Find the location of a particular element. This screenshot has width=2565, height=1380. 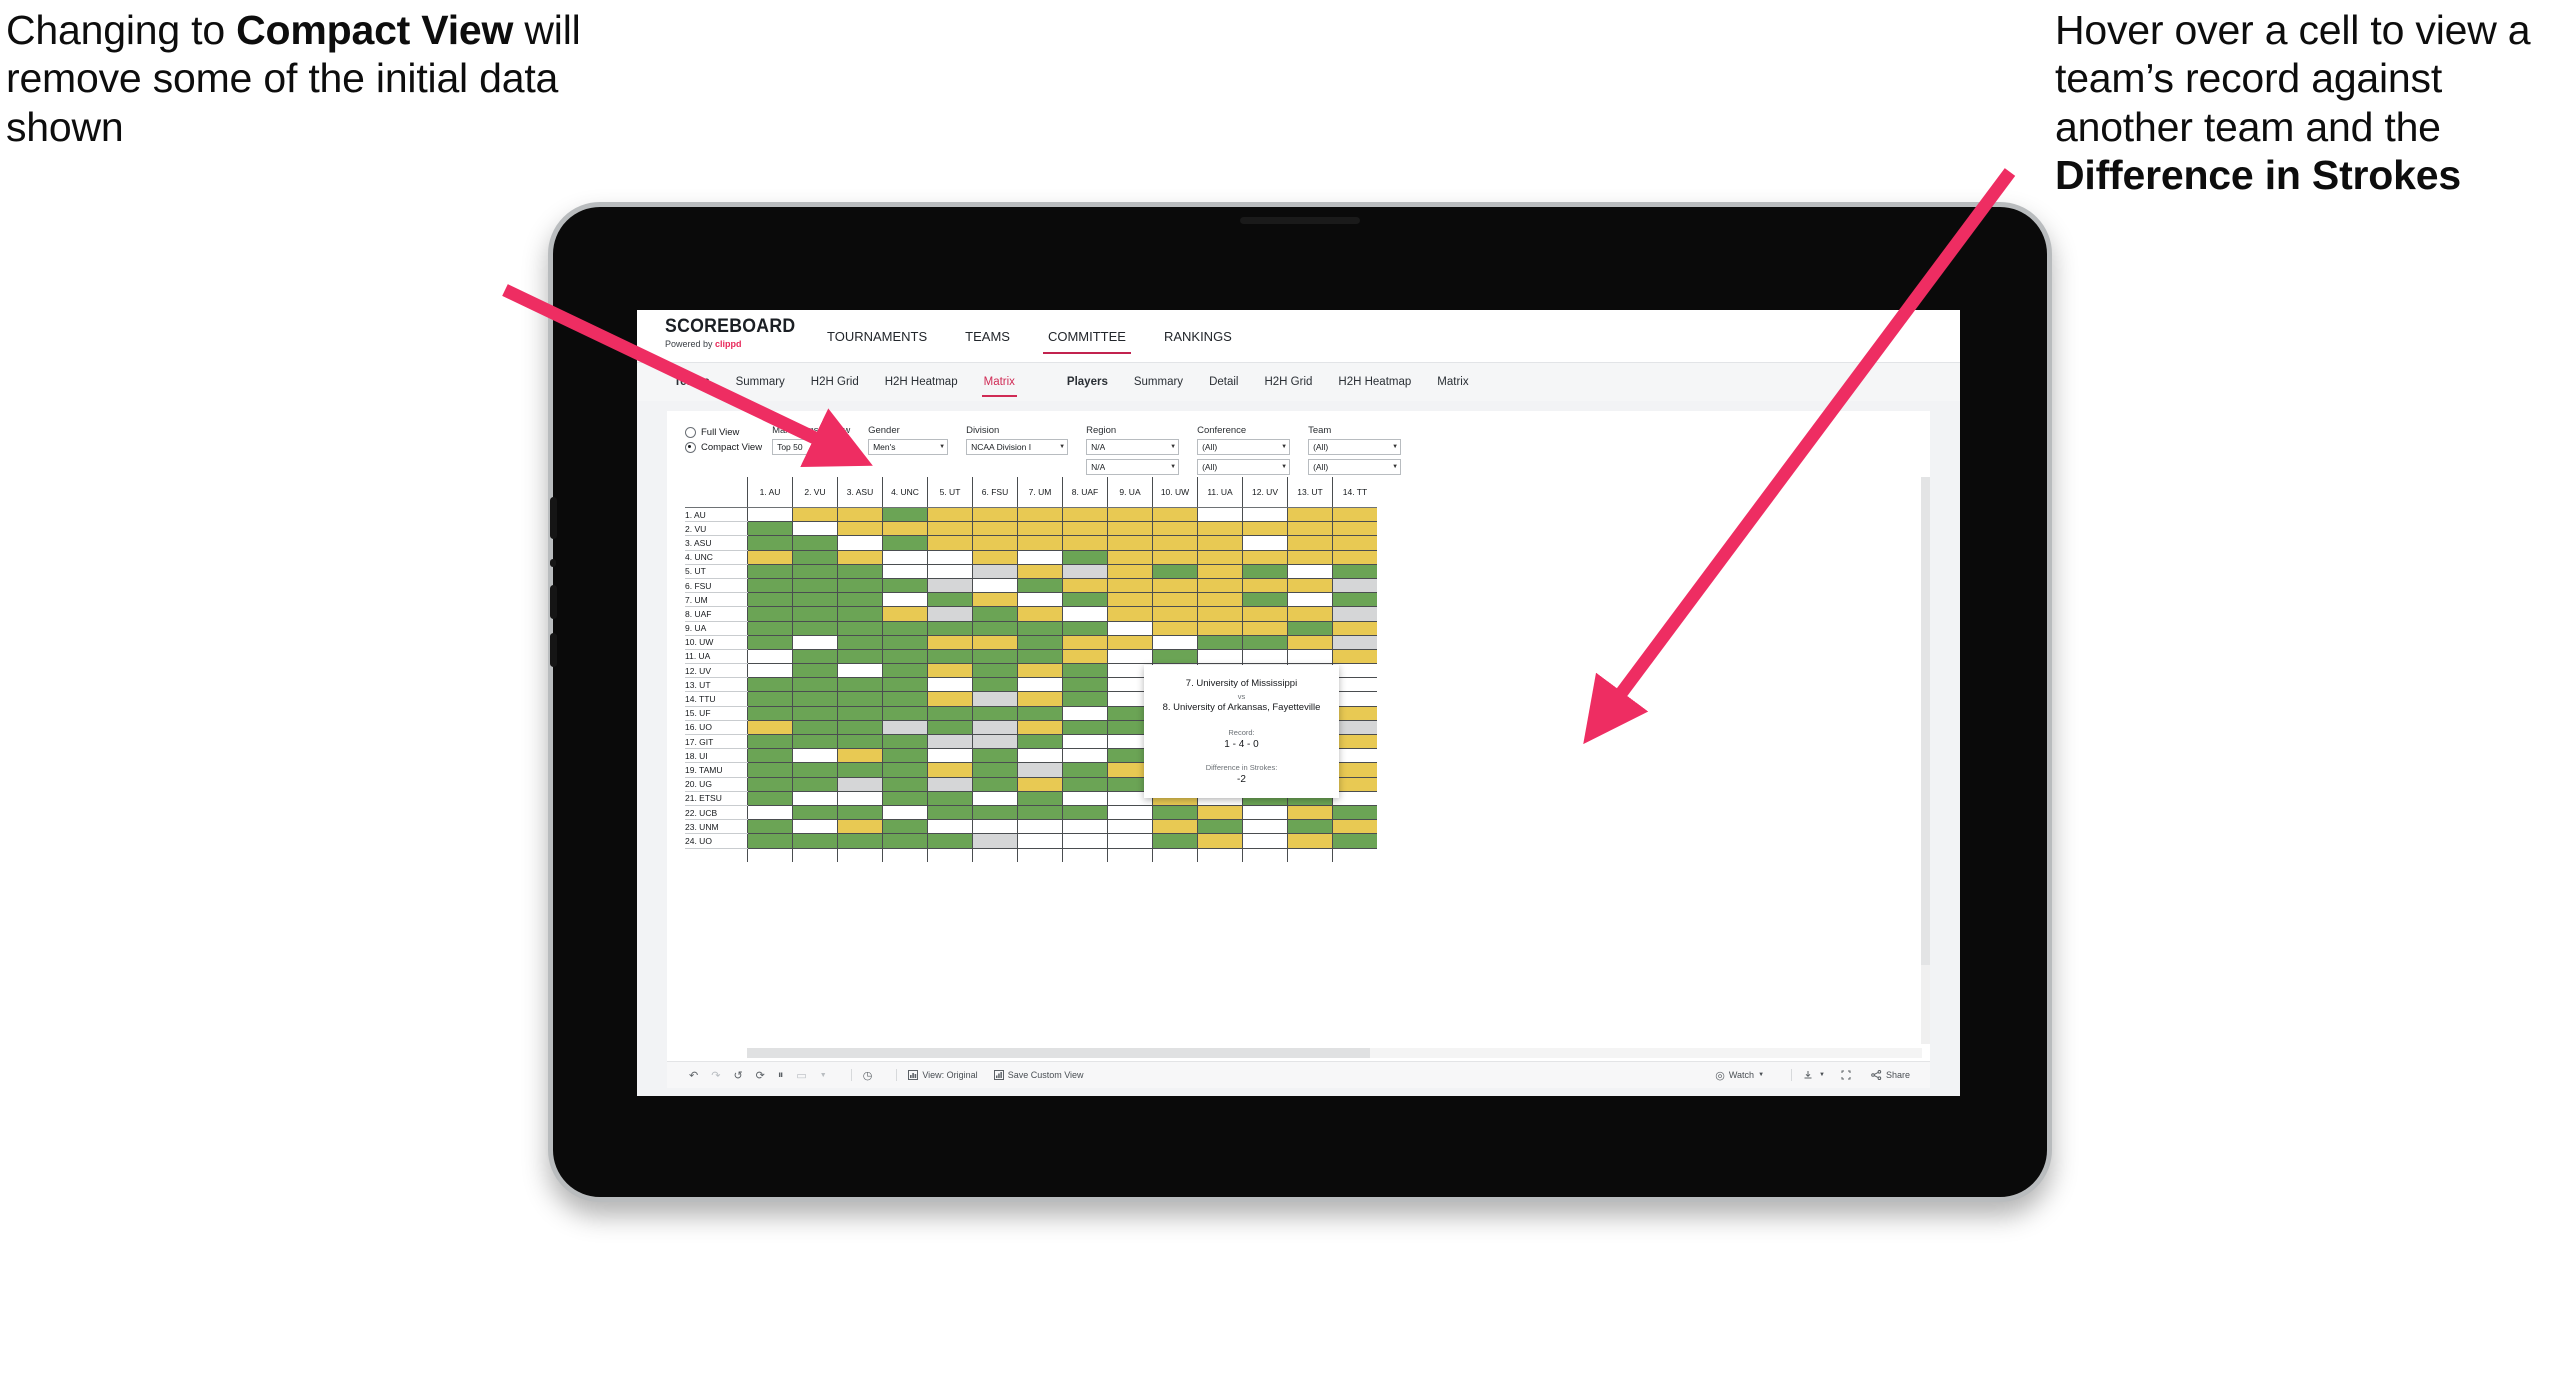

matrix-row-header: 13. UT is located at coordinates (716, 685).